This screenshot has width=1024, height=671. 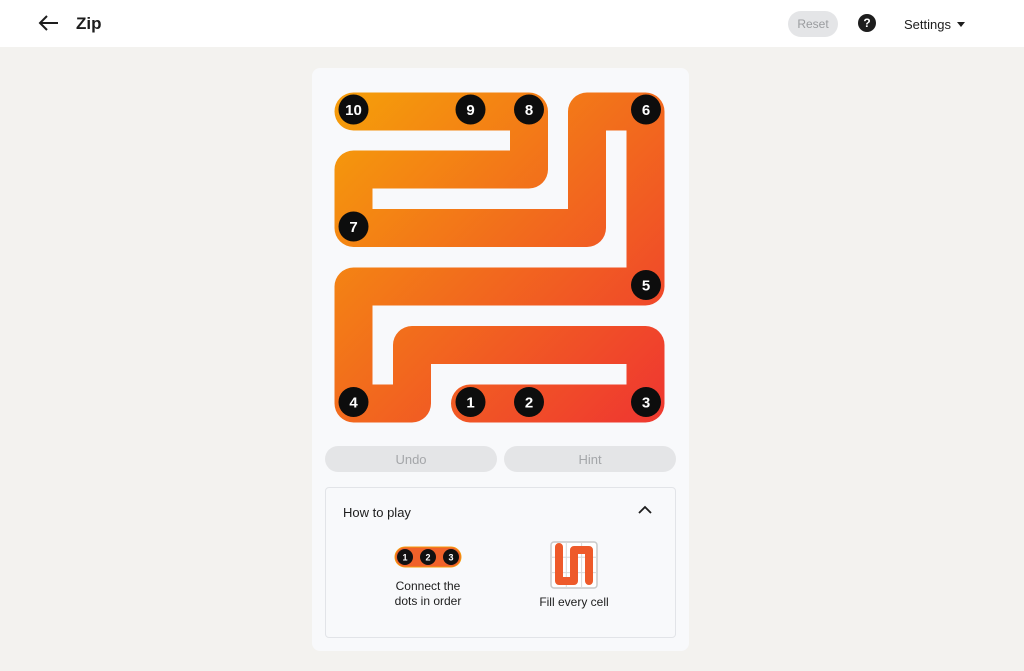 I want to click on dot-label: 1, so click(x=470, y=403).